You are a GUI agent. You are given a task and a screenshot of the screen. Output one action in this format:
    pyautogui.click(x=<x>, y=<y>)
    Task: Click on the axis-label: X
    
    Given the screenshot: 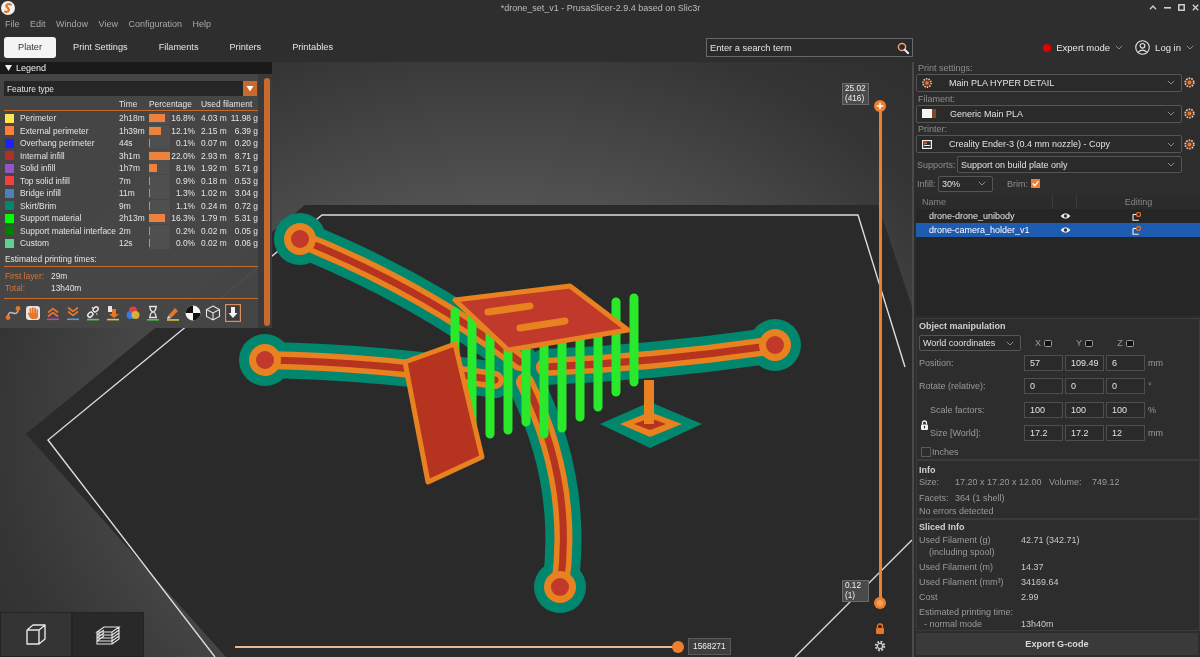 What is the action you would take?
    pyautogui.click(x=1038, y=343)
    